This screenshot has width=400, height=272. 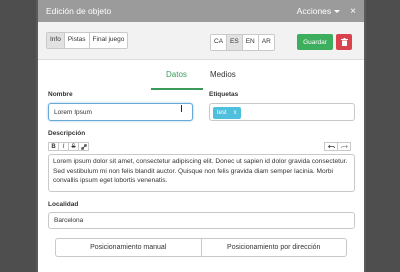 What do you see at coordinates (224, 94) in the screenshot?
I see `etiquetas-label: Etiquetas` at bounding box center [224, 94].